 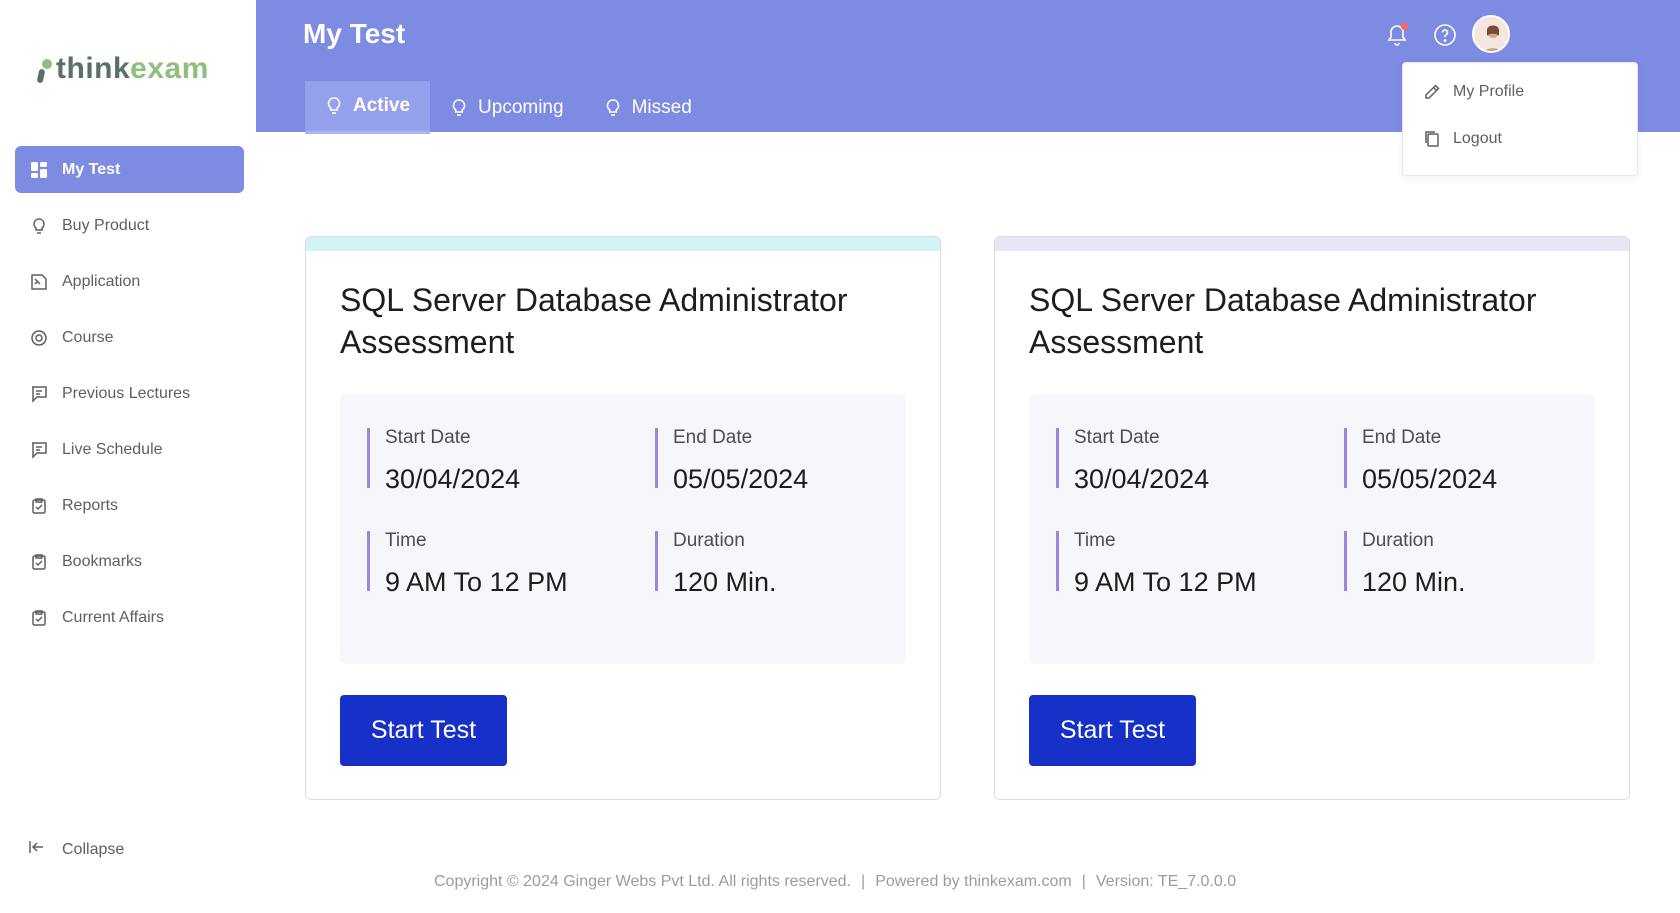 What do you see at coordinates (88, 337) in the screenshot?
I see `sidebar-item-label: Course` at bounding box center [88, 337].